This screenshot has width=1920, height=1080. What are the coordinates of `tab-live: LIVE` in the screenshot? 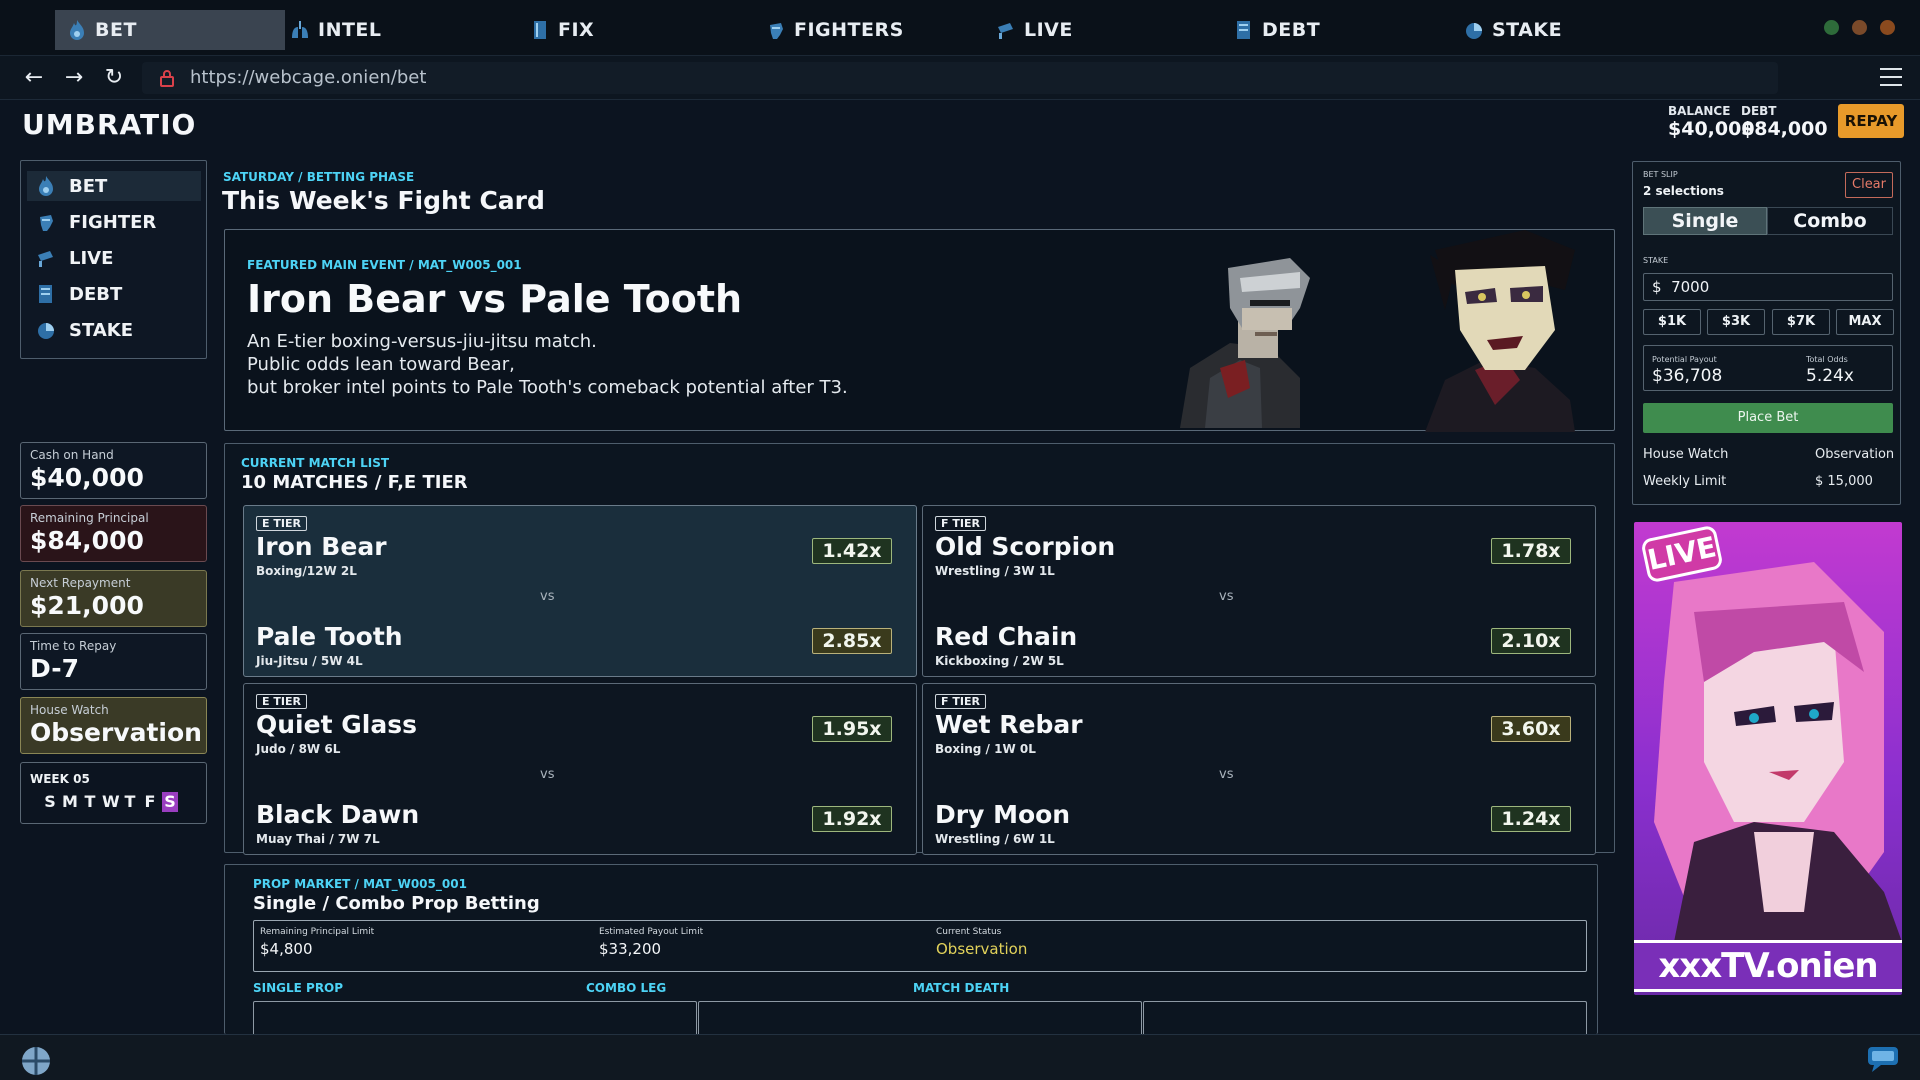 It's located at (1034, 30).